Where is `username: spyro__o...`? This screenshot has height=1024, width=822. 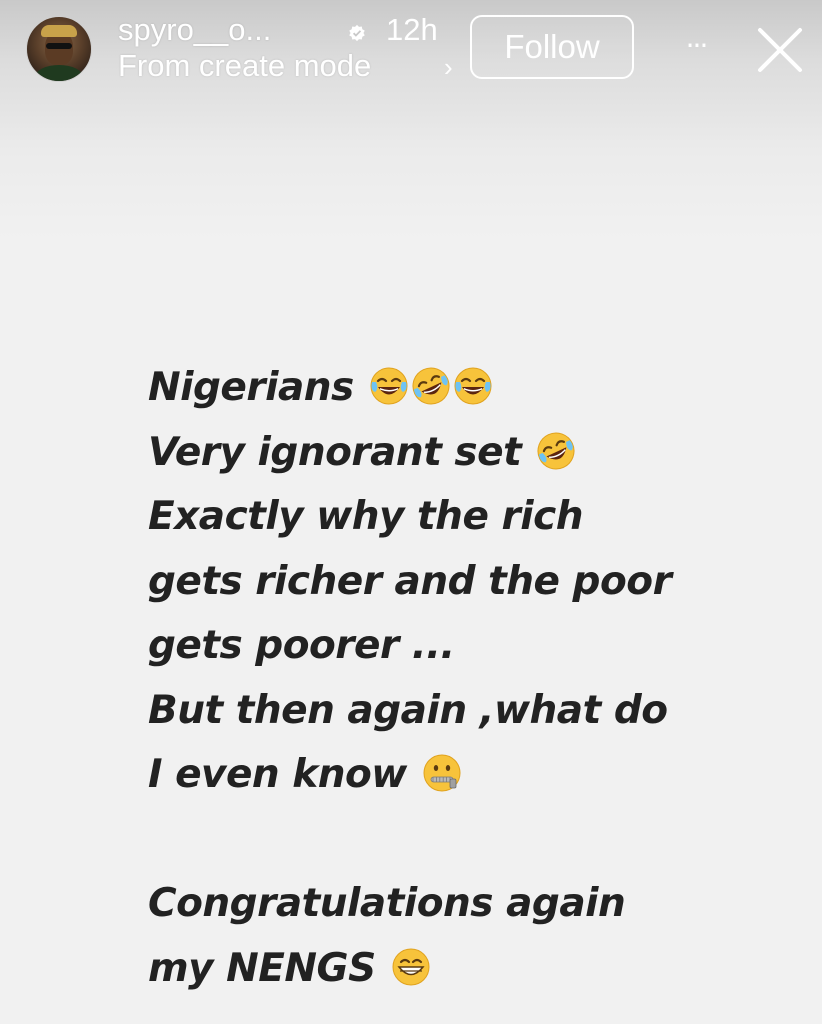 username: spyro__o... is located at coordinates (194, 30).